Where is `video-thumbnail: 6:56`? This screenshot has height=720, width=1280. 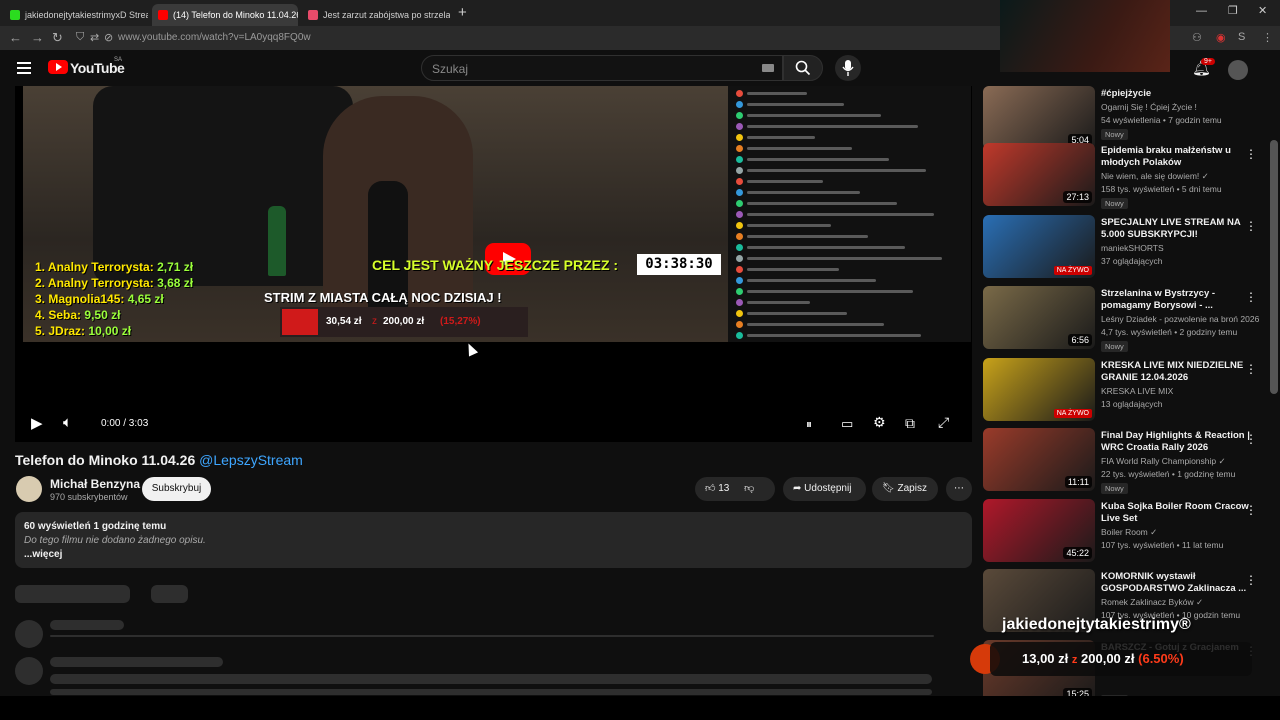
video-thumbnail: 6:56 is located at coordinates (1039, 317).